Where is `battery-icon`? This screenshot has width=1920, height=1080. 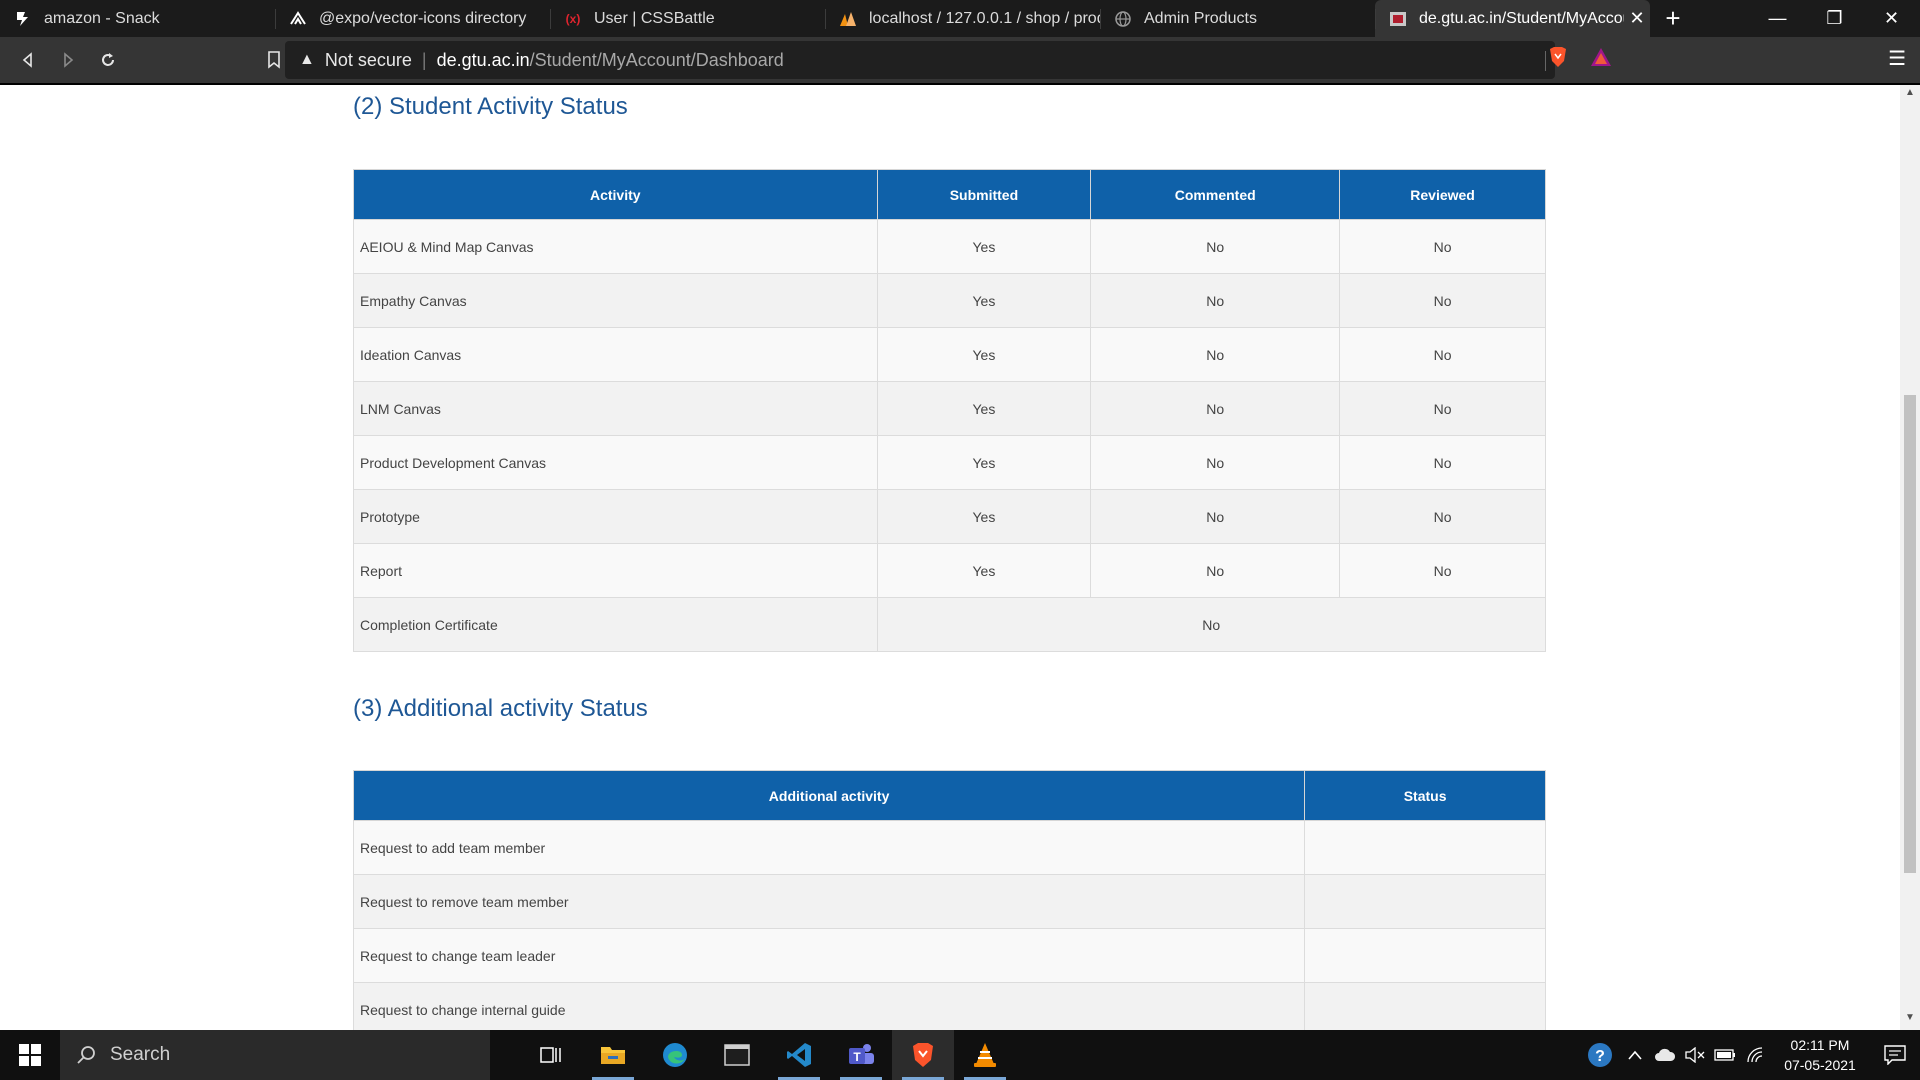 battery-icon is located at coordinates (1725, 1055).